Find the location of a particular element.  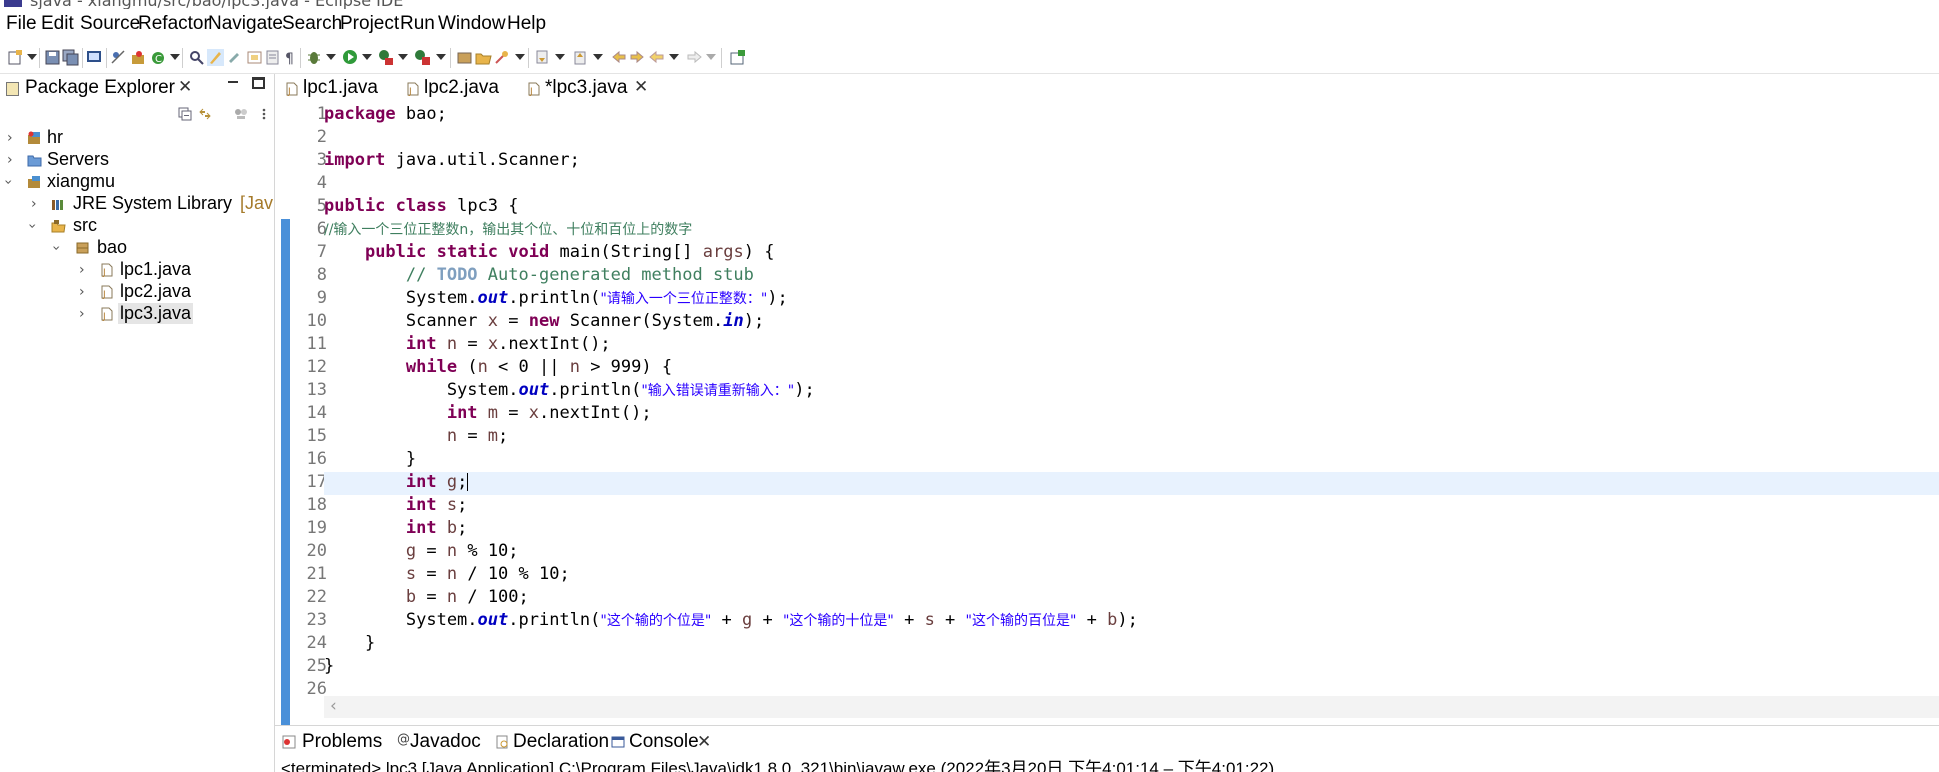

terminal-icon is located at coordinates (94, 57).